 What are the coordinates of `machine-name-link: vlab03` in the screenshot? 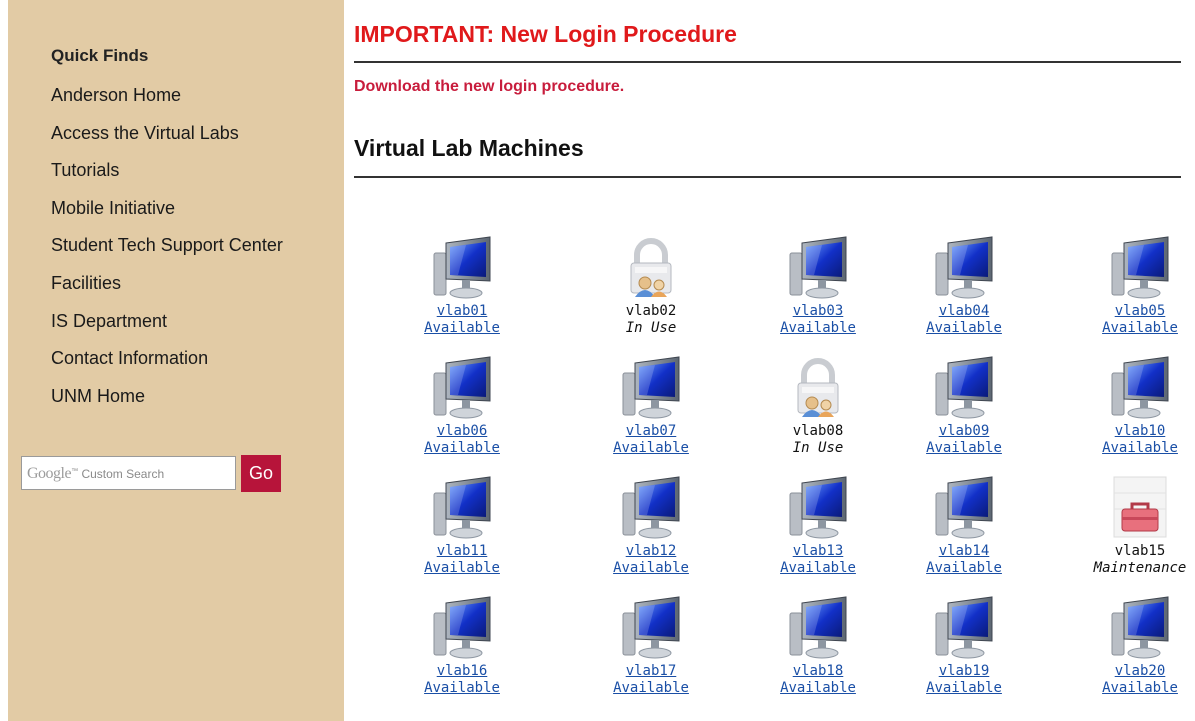 It's located at (818, 311).